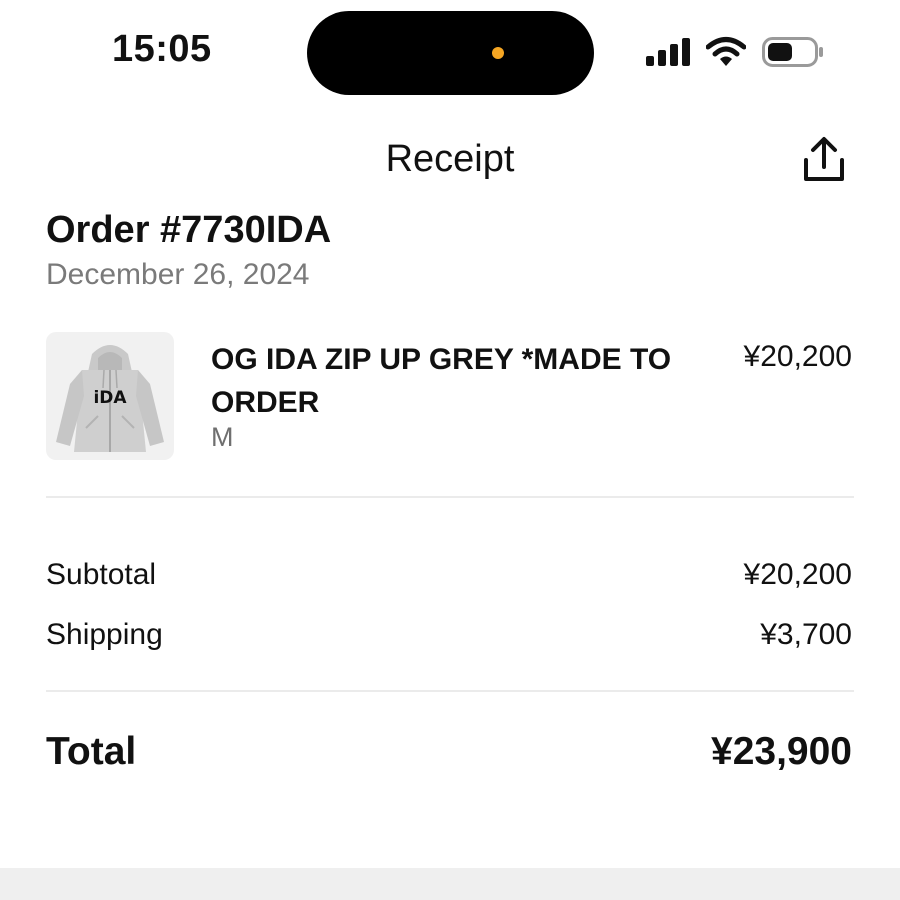 This screenshot has width=900, height=900. Describe the element at coordinates (104, 634) in the screenshot. I see `shipping-label: Shipping` at that location.